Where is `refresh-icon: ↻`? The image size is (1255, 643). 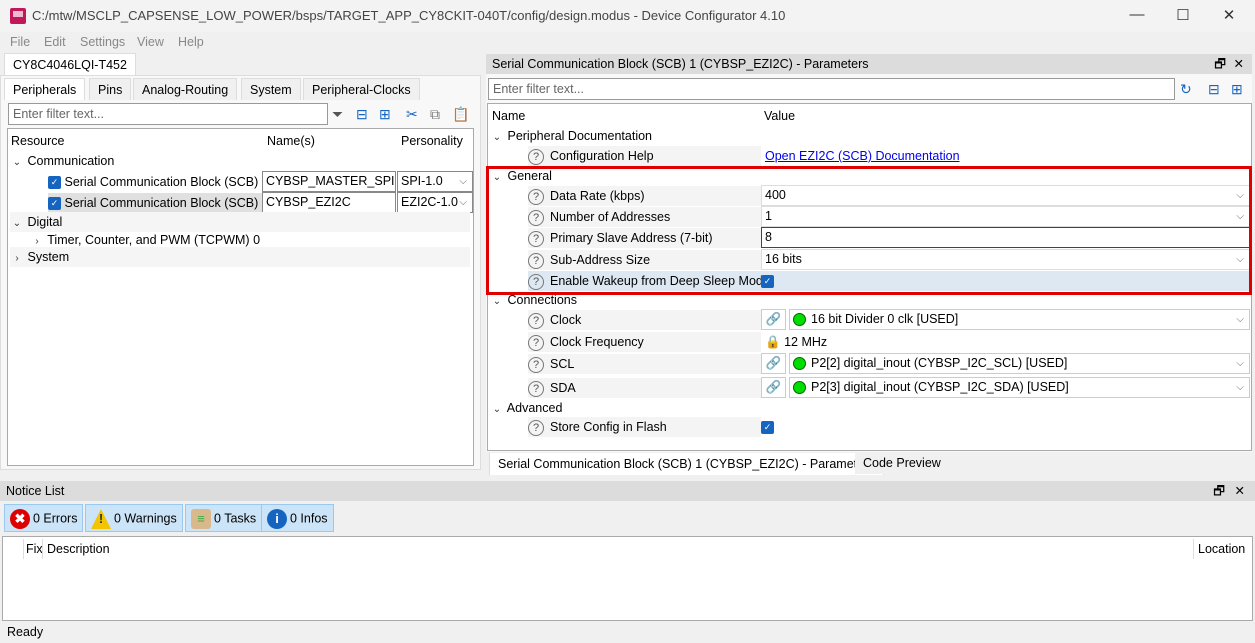
refresh-icon: ↻ is located at coordinates (1186, 89).